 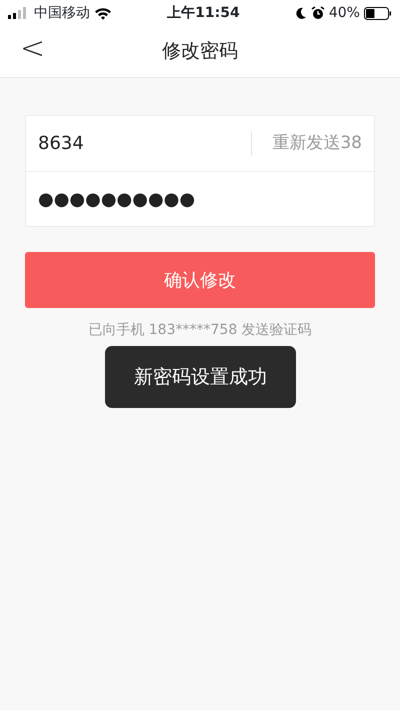 I want to click on hint-text: 已向手机 183*****758 发送验证码, so click(x=200, y=330).